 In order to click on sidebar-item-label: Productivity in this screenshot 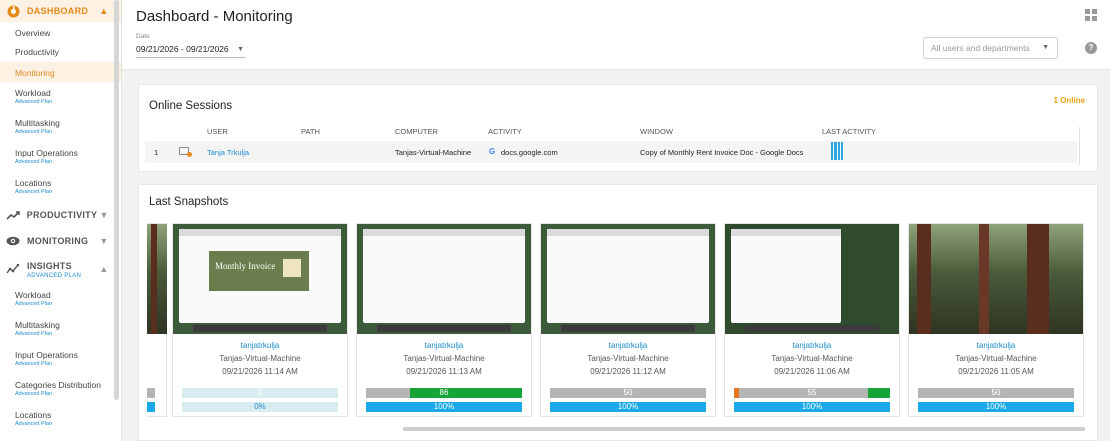, I will do `click(37, 52)`.